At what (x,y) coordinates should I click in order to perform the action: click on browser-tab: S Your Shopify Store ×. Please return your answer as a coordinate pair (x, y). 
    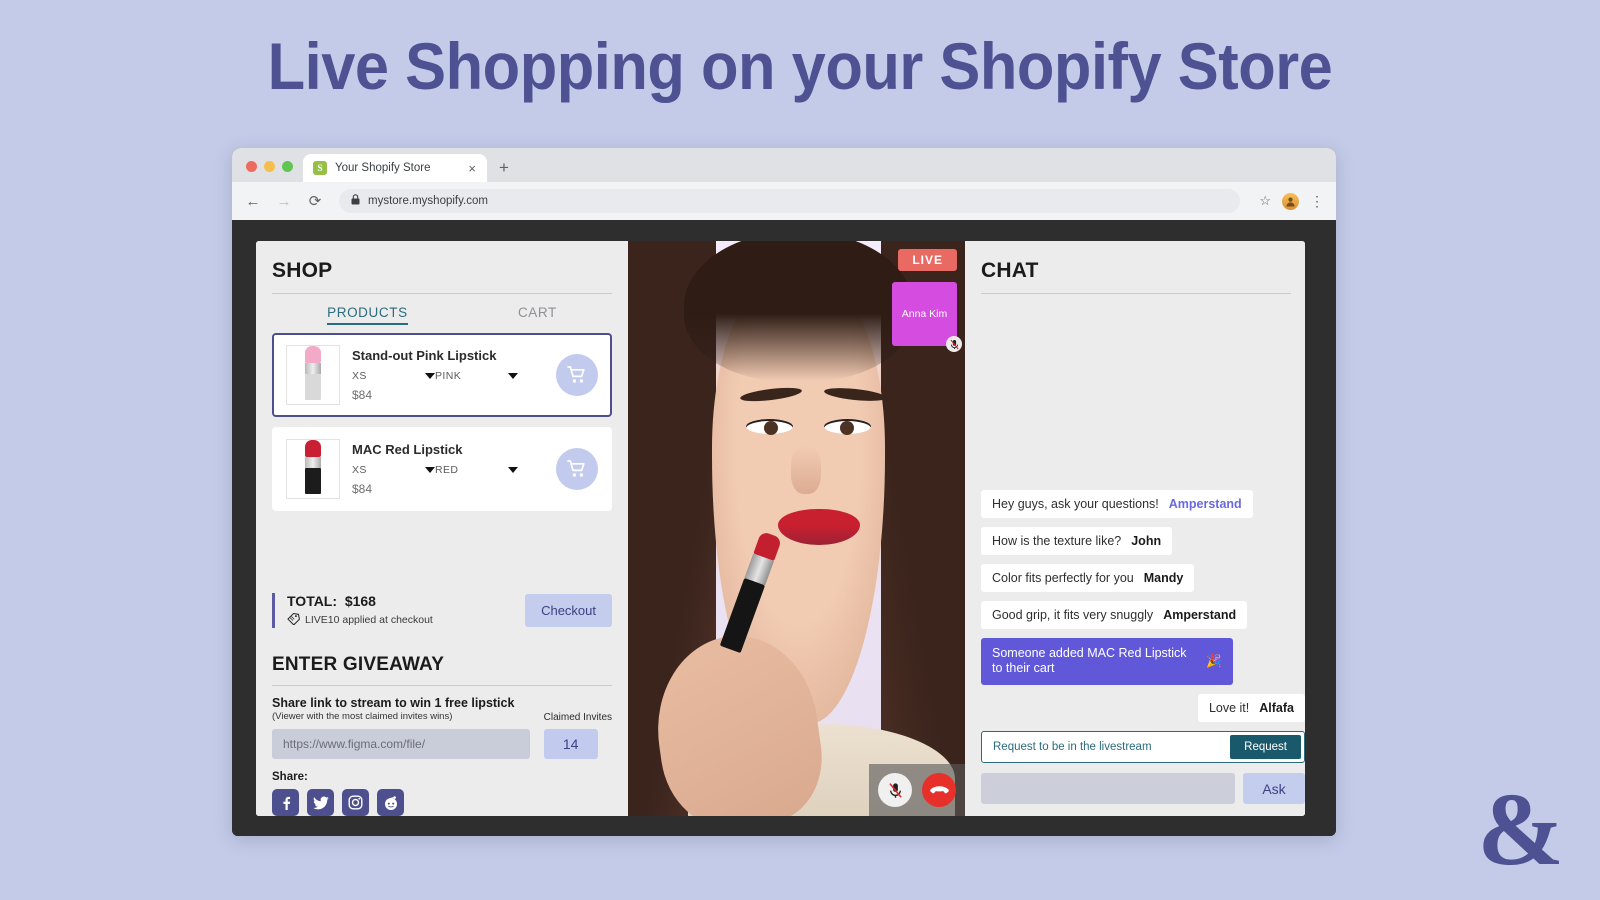
    Looking at the image, I should click on (395, 168).